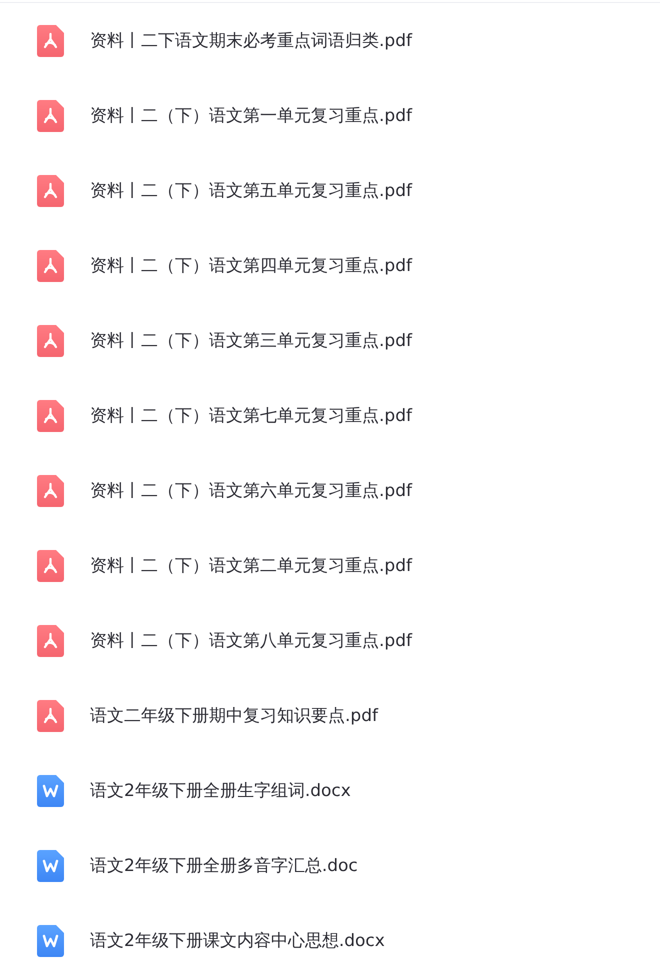 Image resolution: width=660 pixels, height=966 pixels. I want to click on file-name: 资料丨二下语文期末必考重点词语归类.pdf, so click(251, 40).